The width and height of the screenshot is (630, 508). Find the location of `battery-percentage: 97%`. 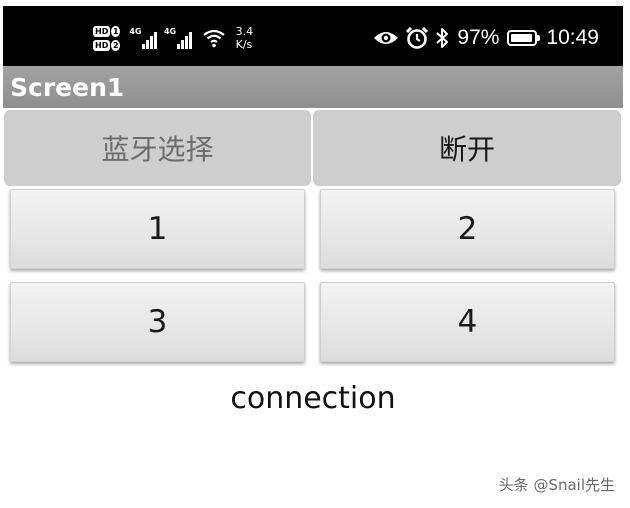

battery-percentage: 97% is located at coordinates (478, 37).